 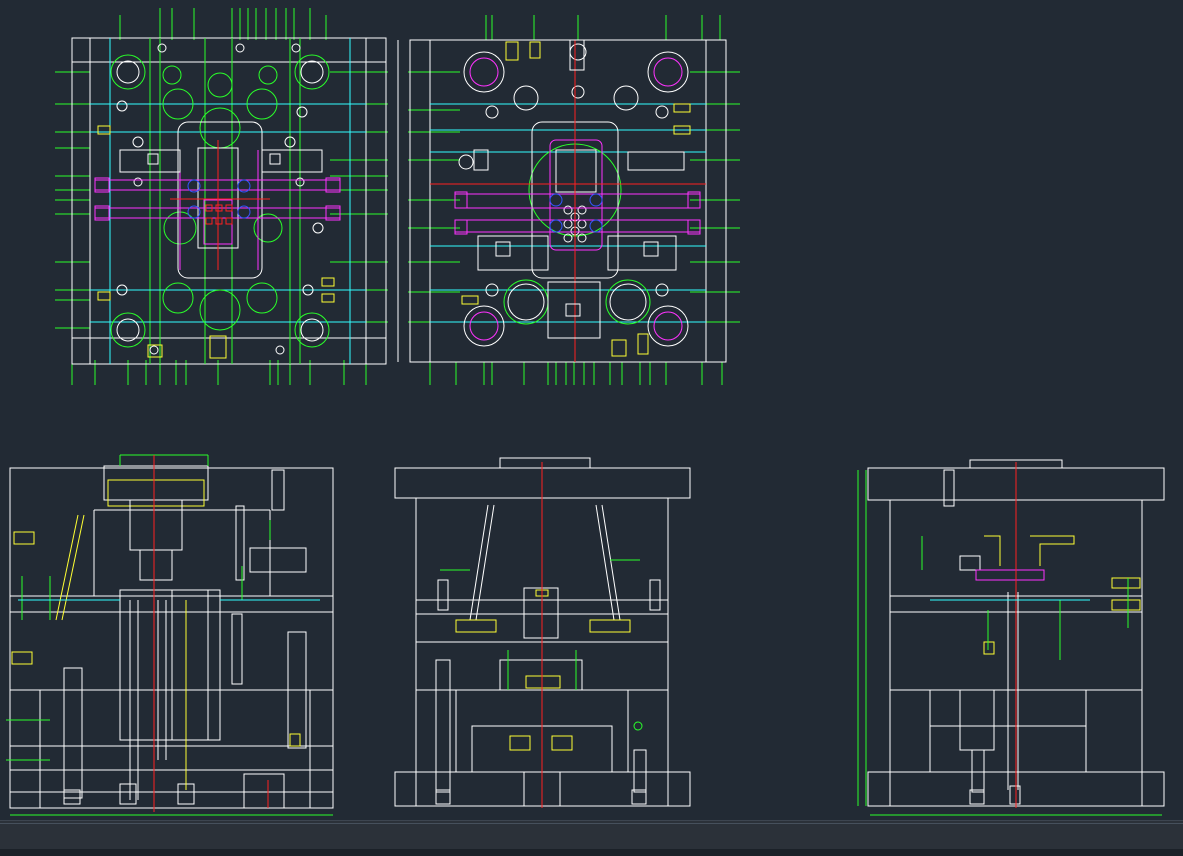 What do you see at coordinates (591, 838) in the screenshot?
I see `status-bar` at bounding box center [591, 838].